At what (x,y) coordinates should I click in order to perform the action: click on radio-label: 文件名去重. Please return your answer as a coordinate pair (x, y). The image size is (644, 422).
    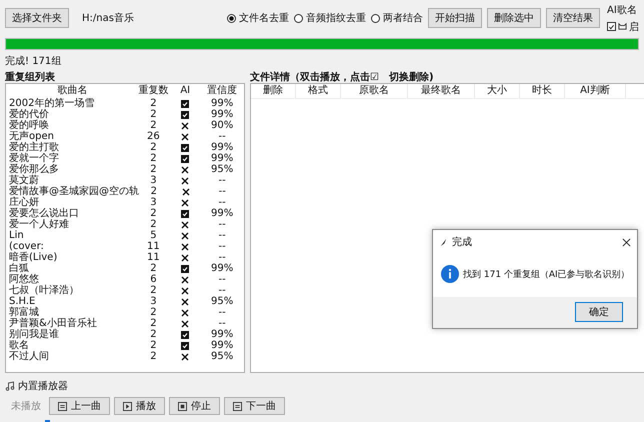
    Looking at the image, I should click on (264, 18).